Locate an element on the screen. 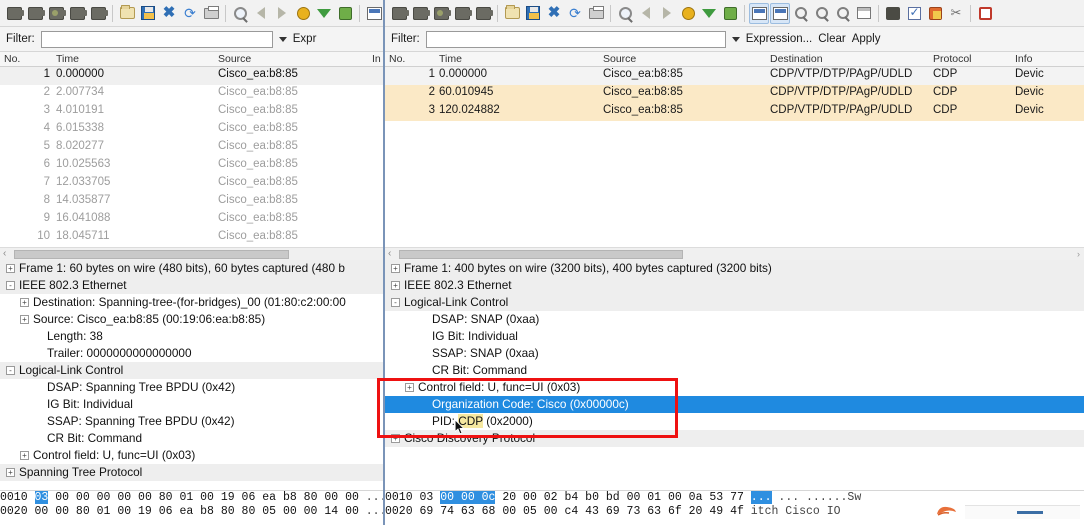  tree-row: SSAP: SNAP (0xaa) is located at coordinates (734, 353).